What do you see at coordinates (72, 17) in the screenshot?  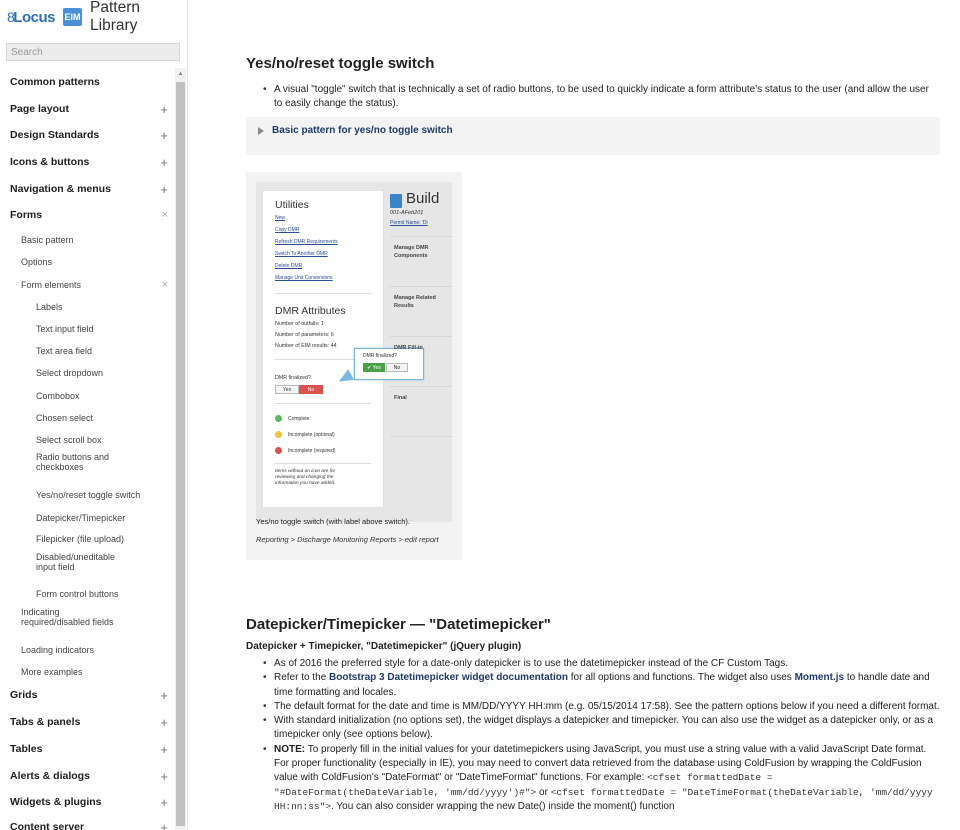 I see `eim-logo: EIM` at bounding box center [72, 17].